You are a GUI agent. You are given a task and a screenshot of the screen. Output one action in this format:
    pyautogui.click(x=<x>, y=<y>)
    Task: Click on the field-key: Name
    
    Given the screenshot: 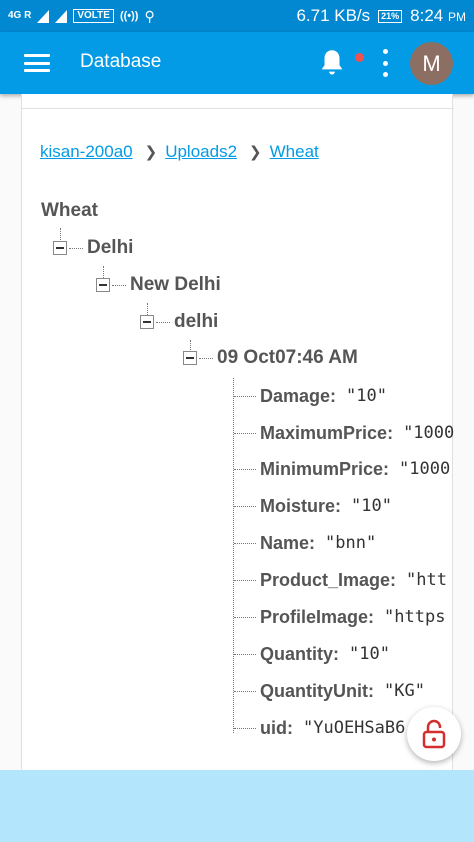 What is the action you would take?
    pyautogui.click(x=285, y=542)
    